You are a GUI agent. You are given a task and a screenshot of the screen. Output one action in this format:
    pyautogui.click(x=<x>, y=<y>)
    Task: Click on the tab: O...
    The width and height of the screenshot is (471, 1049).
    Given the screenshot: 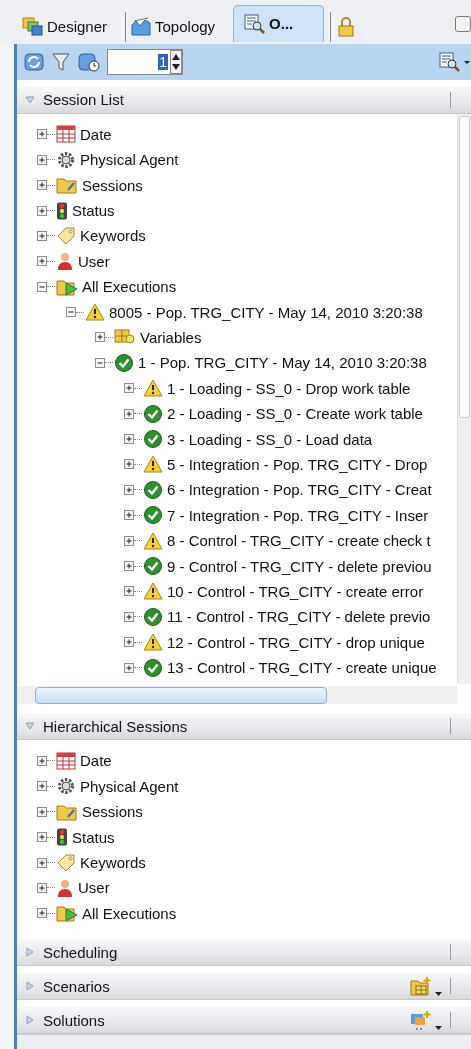 What is the action you would take?
    pyautogui.click(x=279, y=23)
    